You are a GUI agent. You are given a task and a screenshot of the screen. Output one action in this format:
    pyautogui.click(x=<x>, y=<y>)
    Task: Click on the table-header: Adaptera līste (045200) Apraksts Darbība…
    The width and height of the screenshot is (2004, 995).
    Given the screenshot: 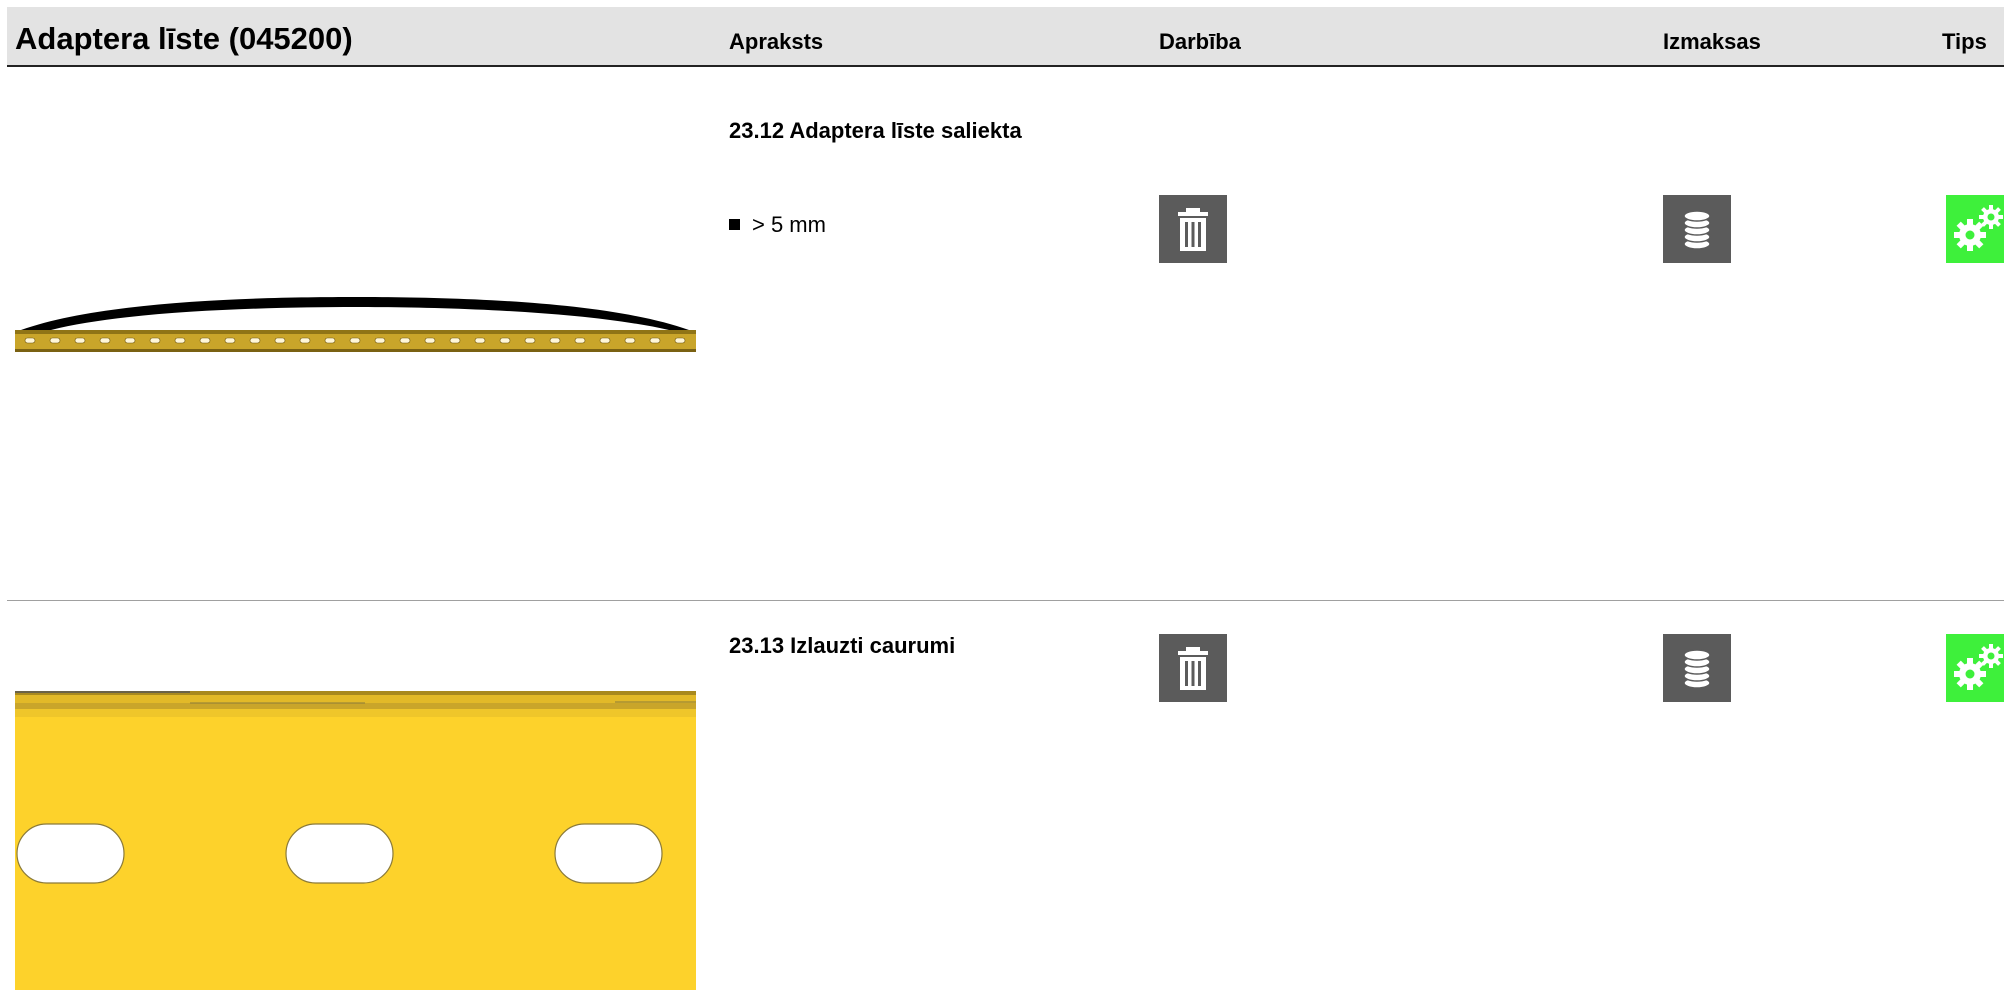 What is the action you would take?
    pyautogui.click(x=1005, y=37)
    